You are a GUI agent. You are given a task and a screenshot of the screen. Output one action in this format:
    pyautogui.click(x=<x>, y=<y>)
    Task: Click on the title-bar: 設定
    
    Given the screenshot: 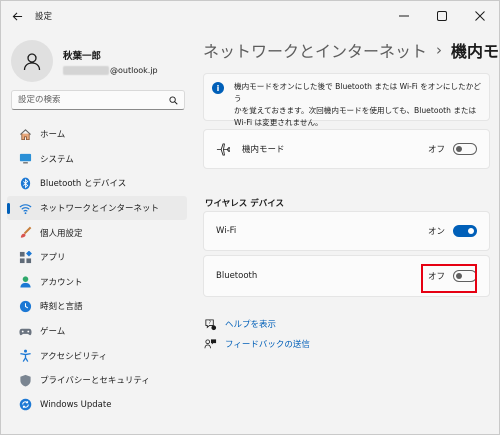 What is the action you would take?
    pyautogui.click(x=250, y=16)
    